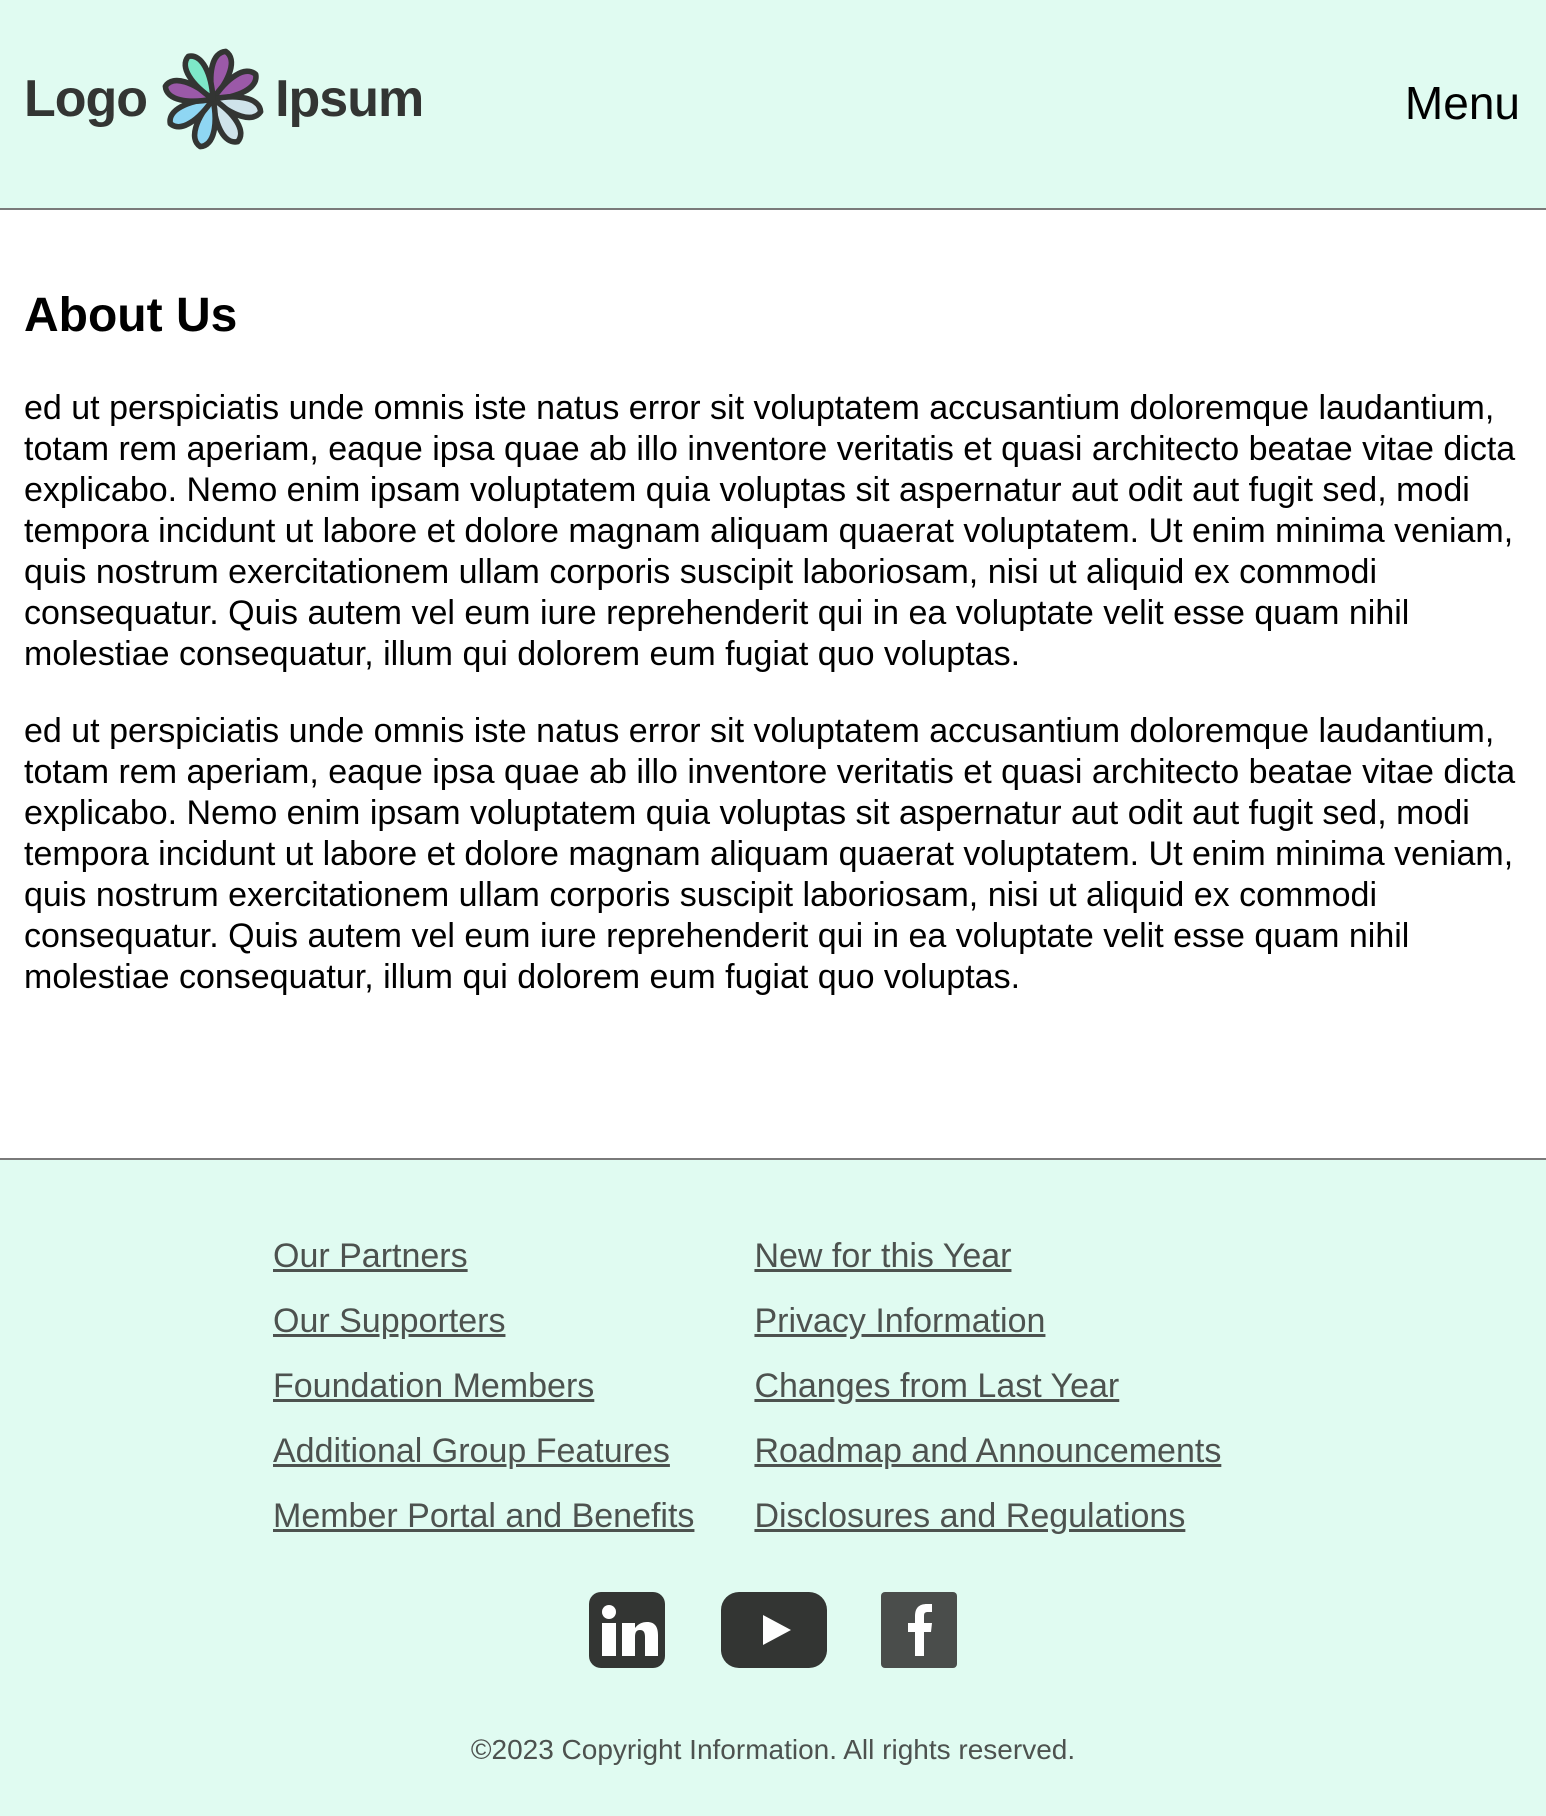 The image size is (1546, 1816). I want to click on footer-link-roadmap: Roadmap and Announcements, so click(987, 1451).